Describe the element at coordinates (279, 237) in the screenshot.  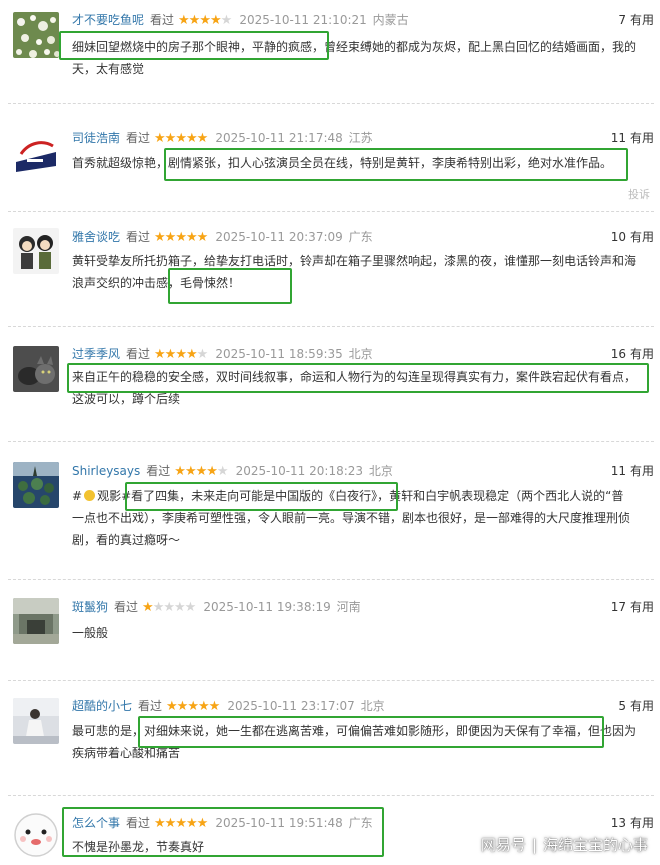
I see `review-time: 2025-10-11 20:37:09` at that location.